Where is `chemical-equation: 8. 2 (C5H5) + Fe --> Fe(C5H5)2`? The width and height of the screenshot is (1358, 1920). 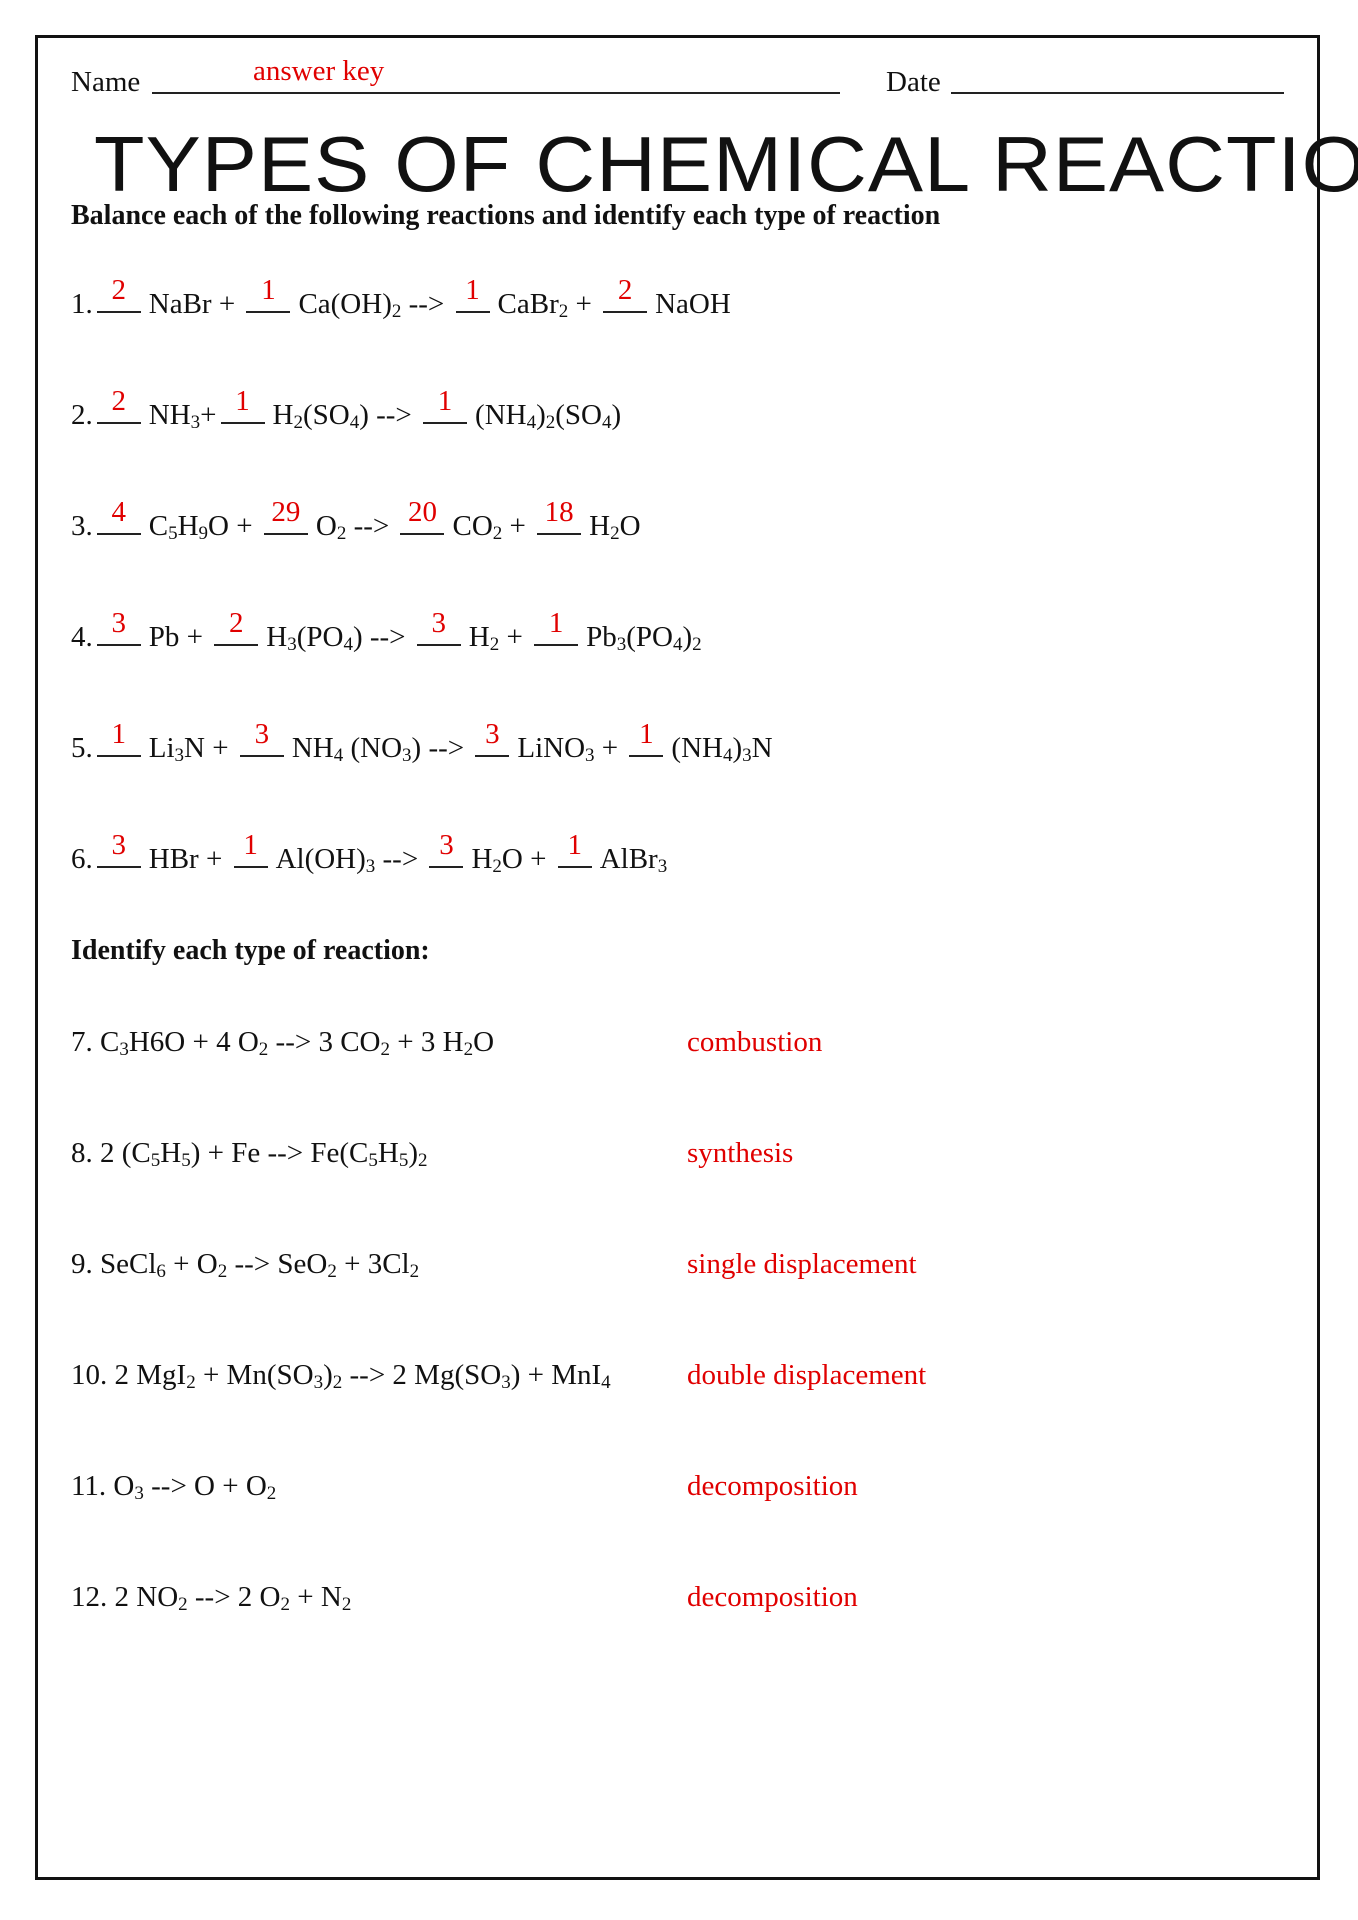
chemical-equation: 8. 2 (C5H5) + Fe --> Fe(C5H5)2 is located at coordinates (249, 1154).